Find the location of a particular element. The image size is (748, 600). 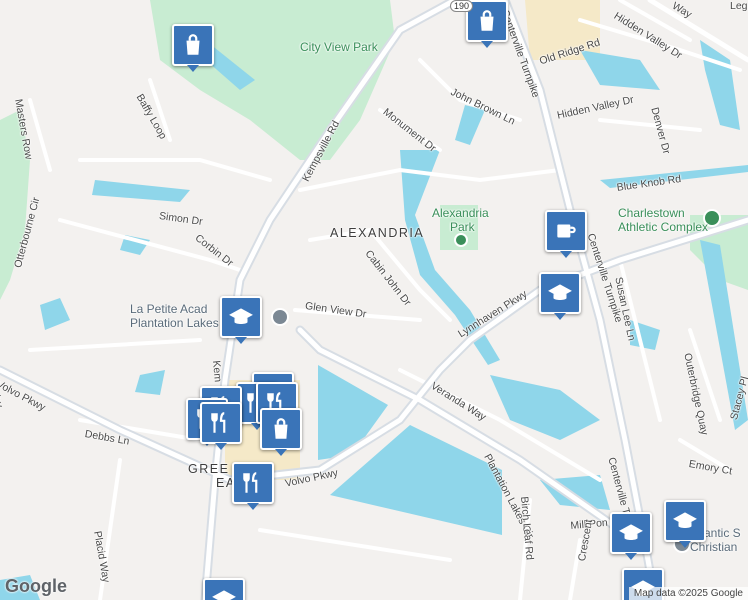

park-label-alexandria-park-line1: Alexandria is located at coordinates (460, 213).